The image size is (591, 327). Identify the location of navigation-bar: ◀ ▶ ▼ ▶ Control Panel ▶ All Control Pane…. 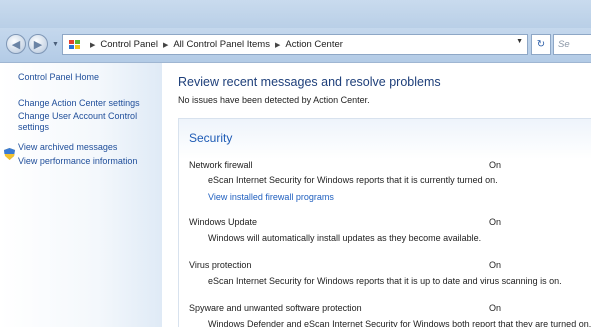
(295, 45).